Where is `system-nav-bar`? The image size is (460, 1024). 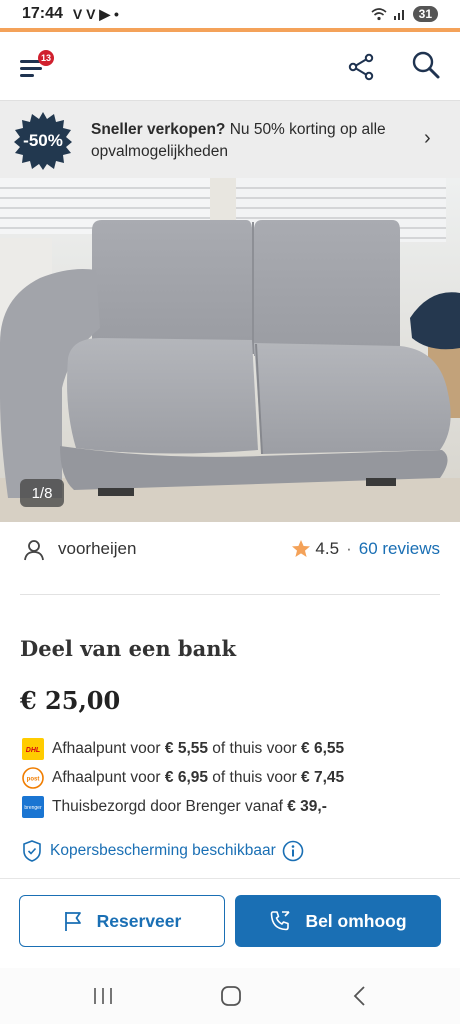 system-nav-bar is located at coordinates (230, 996).